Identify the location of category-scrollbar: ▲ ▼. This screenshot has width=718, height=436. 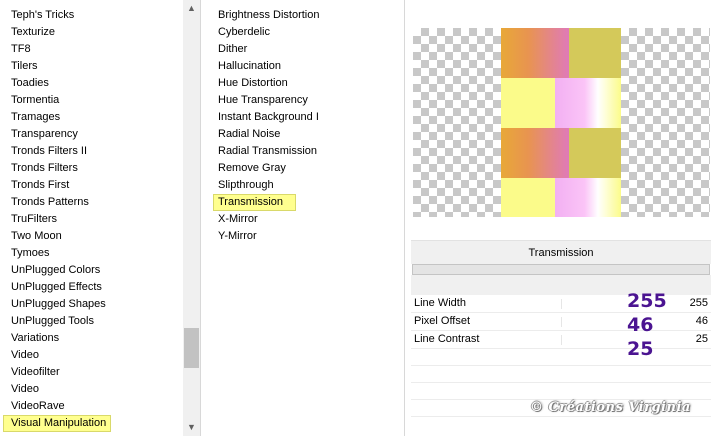
(191, 218).